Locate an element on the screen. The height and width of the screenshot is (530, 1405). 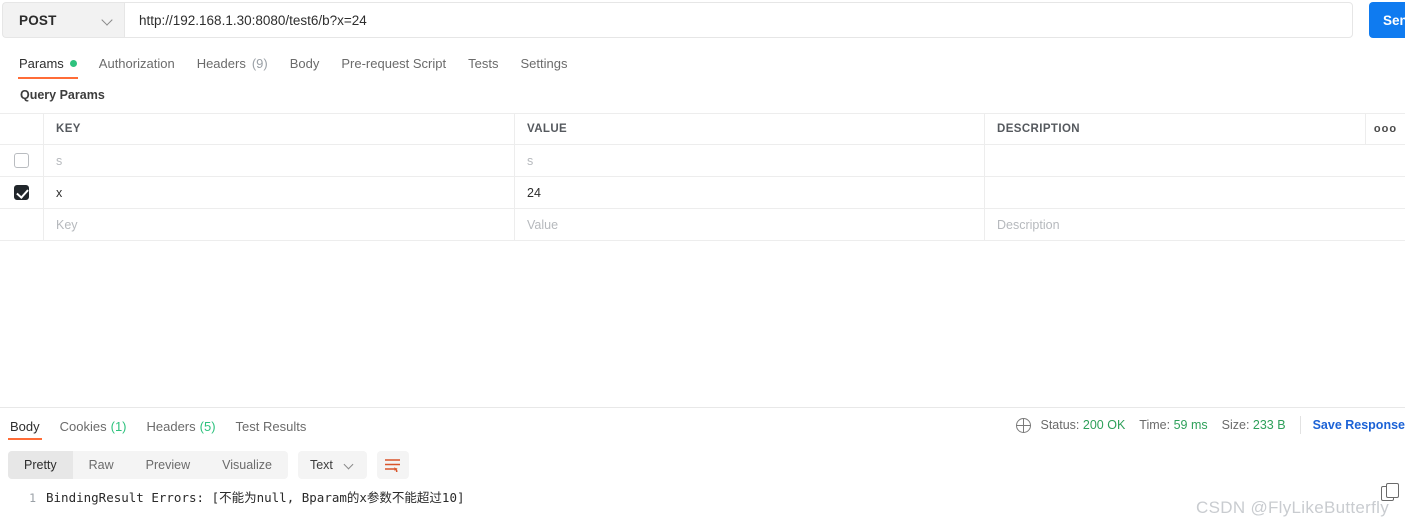
wrap-text-icon is located at coordinates (393, 465).